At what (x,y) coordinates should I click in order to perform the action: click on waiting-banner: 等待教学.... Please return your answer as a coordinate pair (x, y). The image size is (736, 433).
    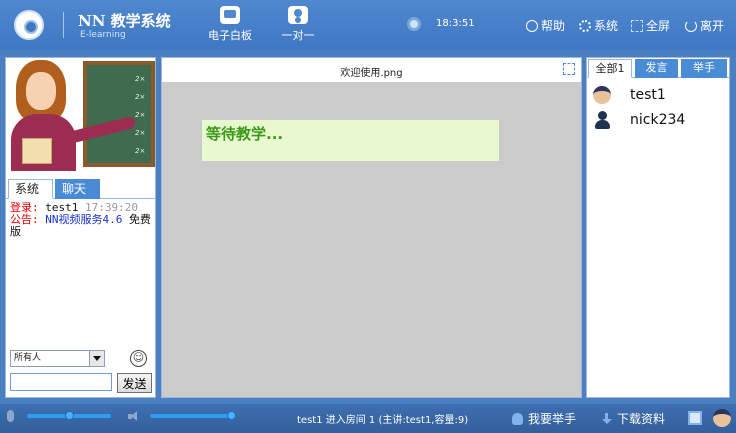
    Looking at the image, I should click on (350, 140).